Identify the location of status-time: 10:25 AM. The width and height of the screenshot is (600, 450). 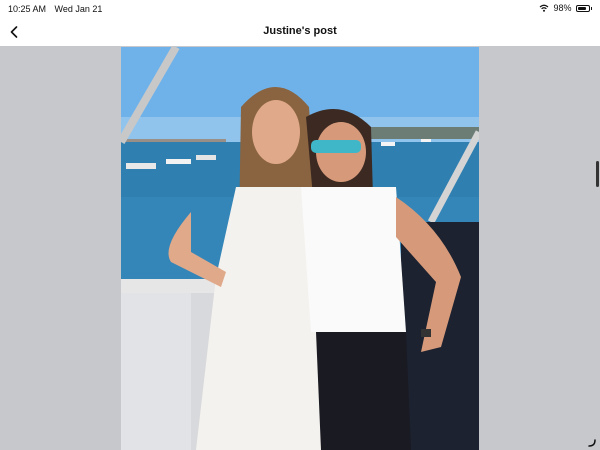
(27, 9).